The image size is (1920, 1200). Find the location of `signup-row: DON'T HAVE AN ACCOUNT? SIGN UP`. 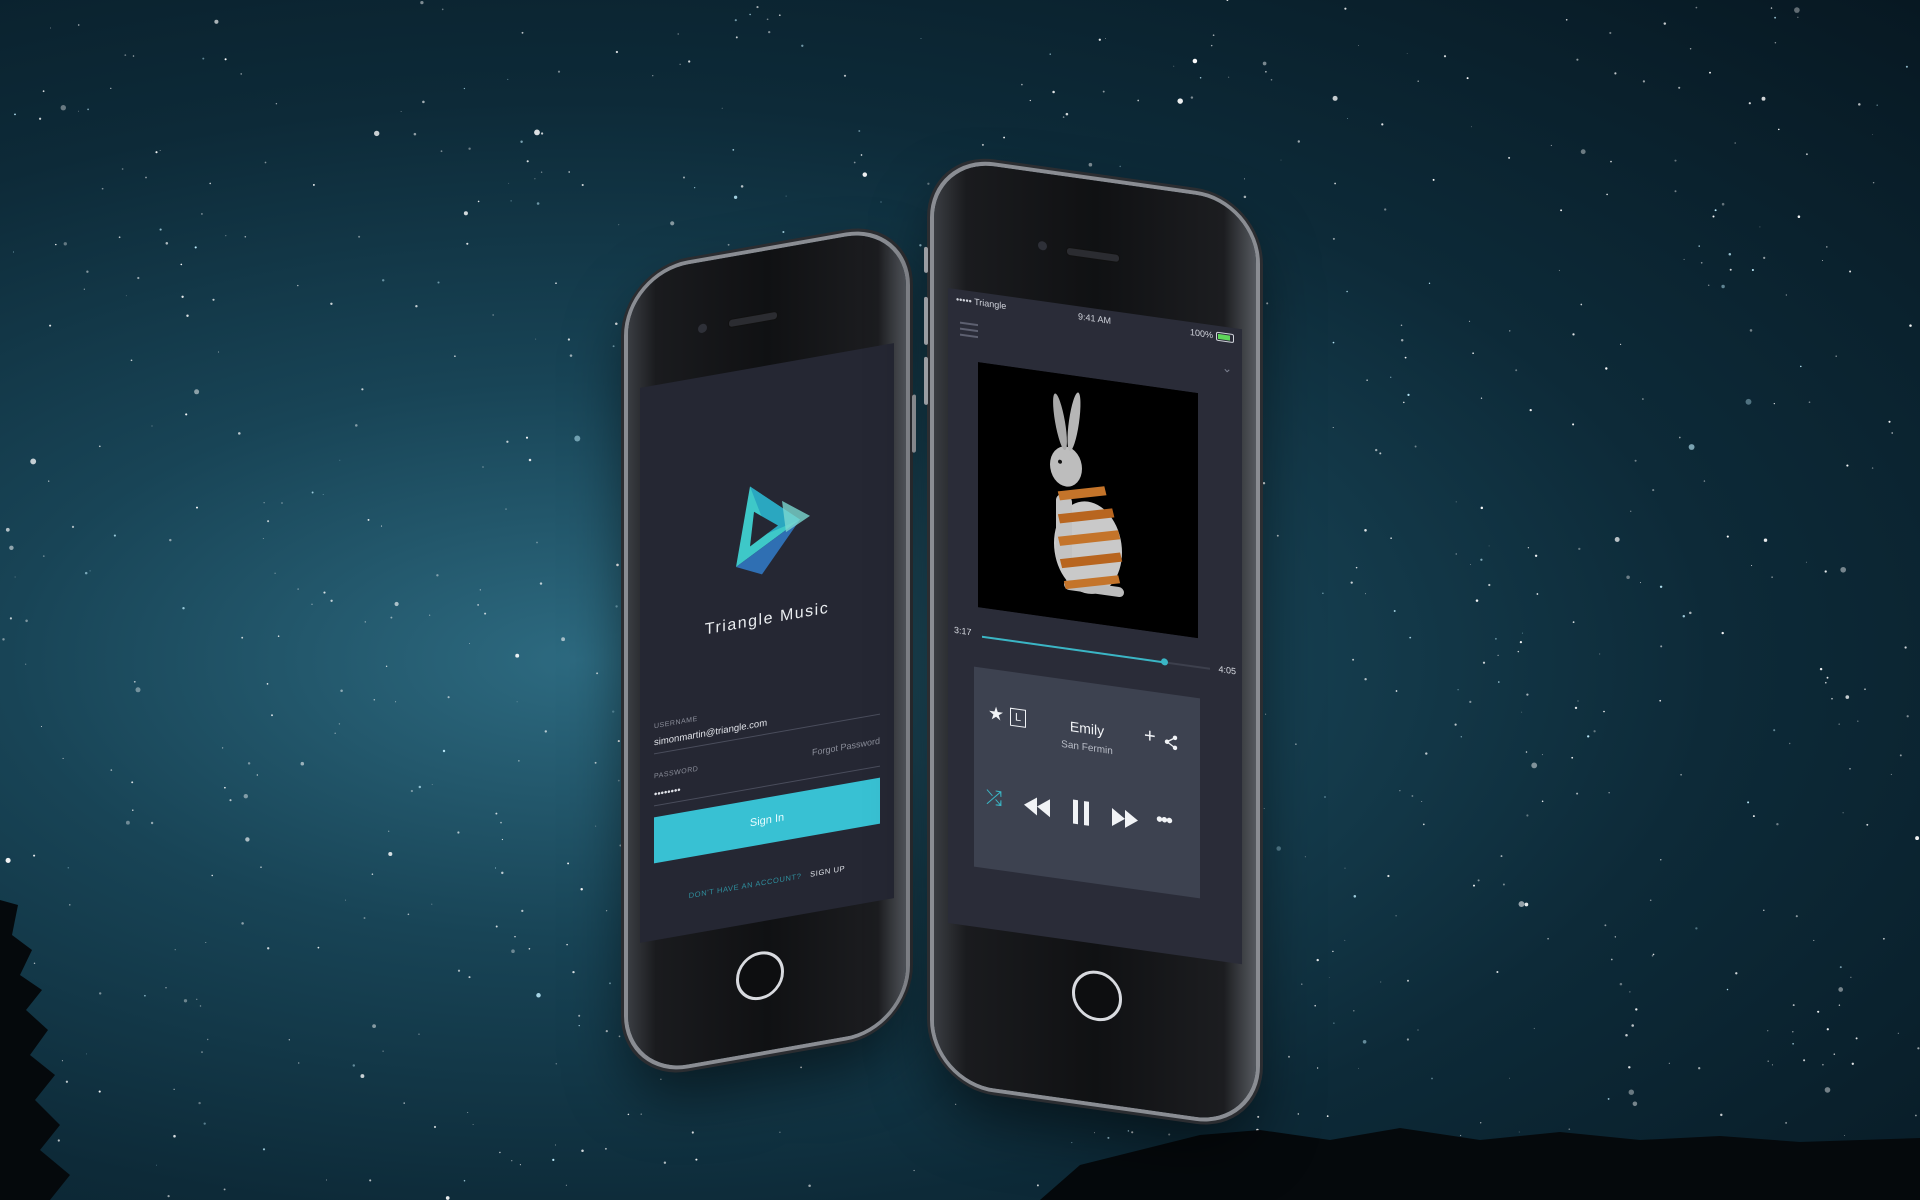

signup-row: DON'T HAVE AN ACCOUNT? SIGN UP is located at coordinates (767, 882).